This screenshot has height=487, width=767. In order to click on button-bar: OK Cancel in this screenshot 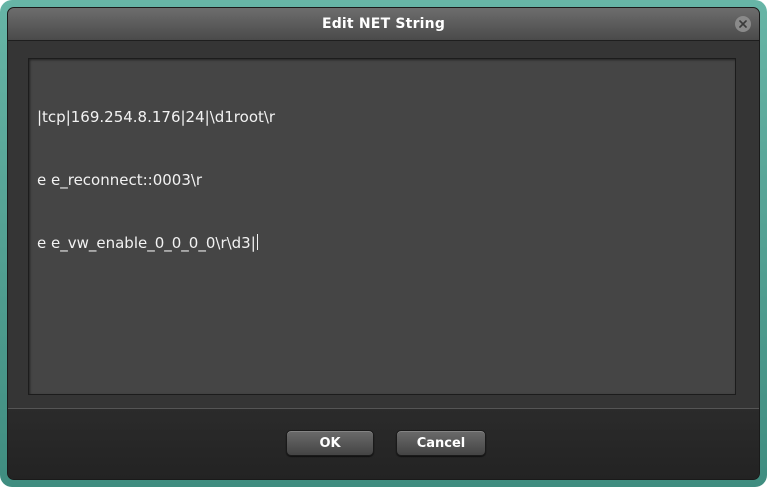, I will do `click(383, 443)`.